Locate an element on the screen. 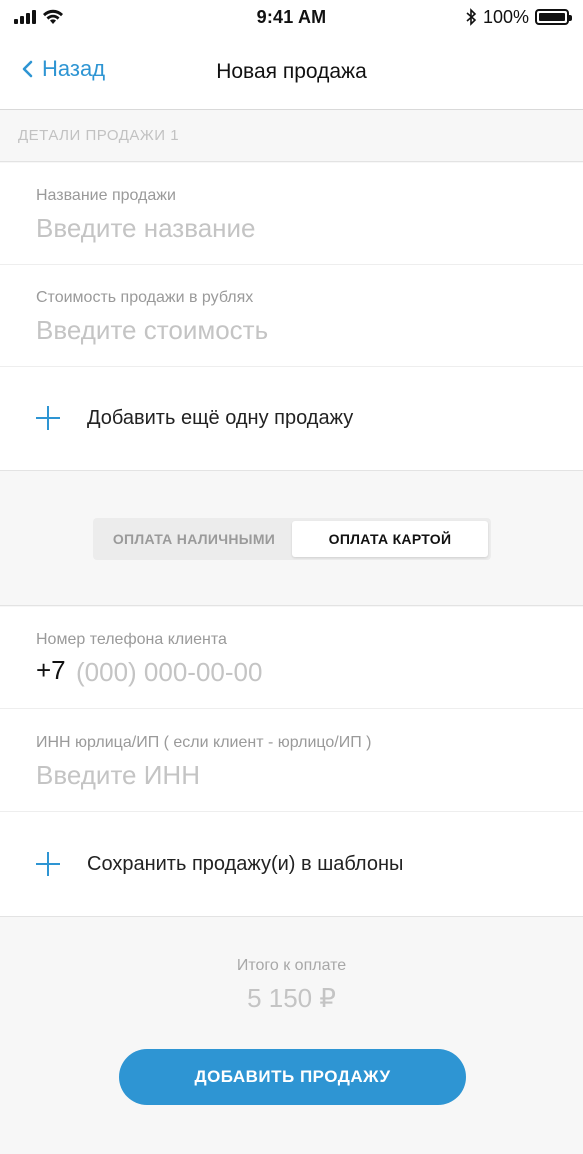  status-bar: 9:41 AM 100% is located at coordinates (291, 17).